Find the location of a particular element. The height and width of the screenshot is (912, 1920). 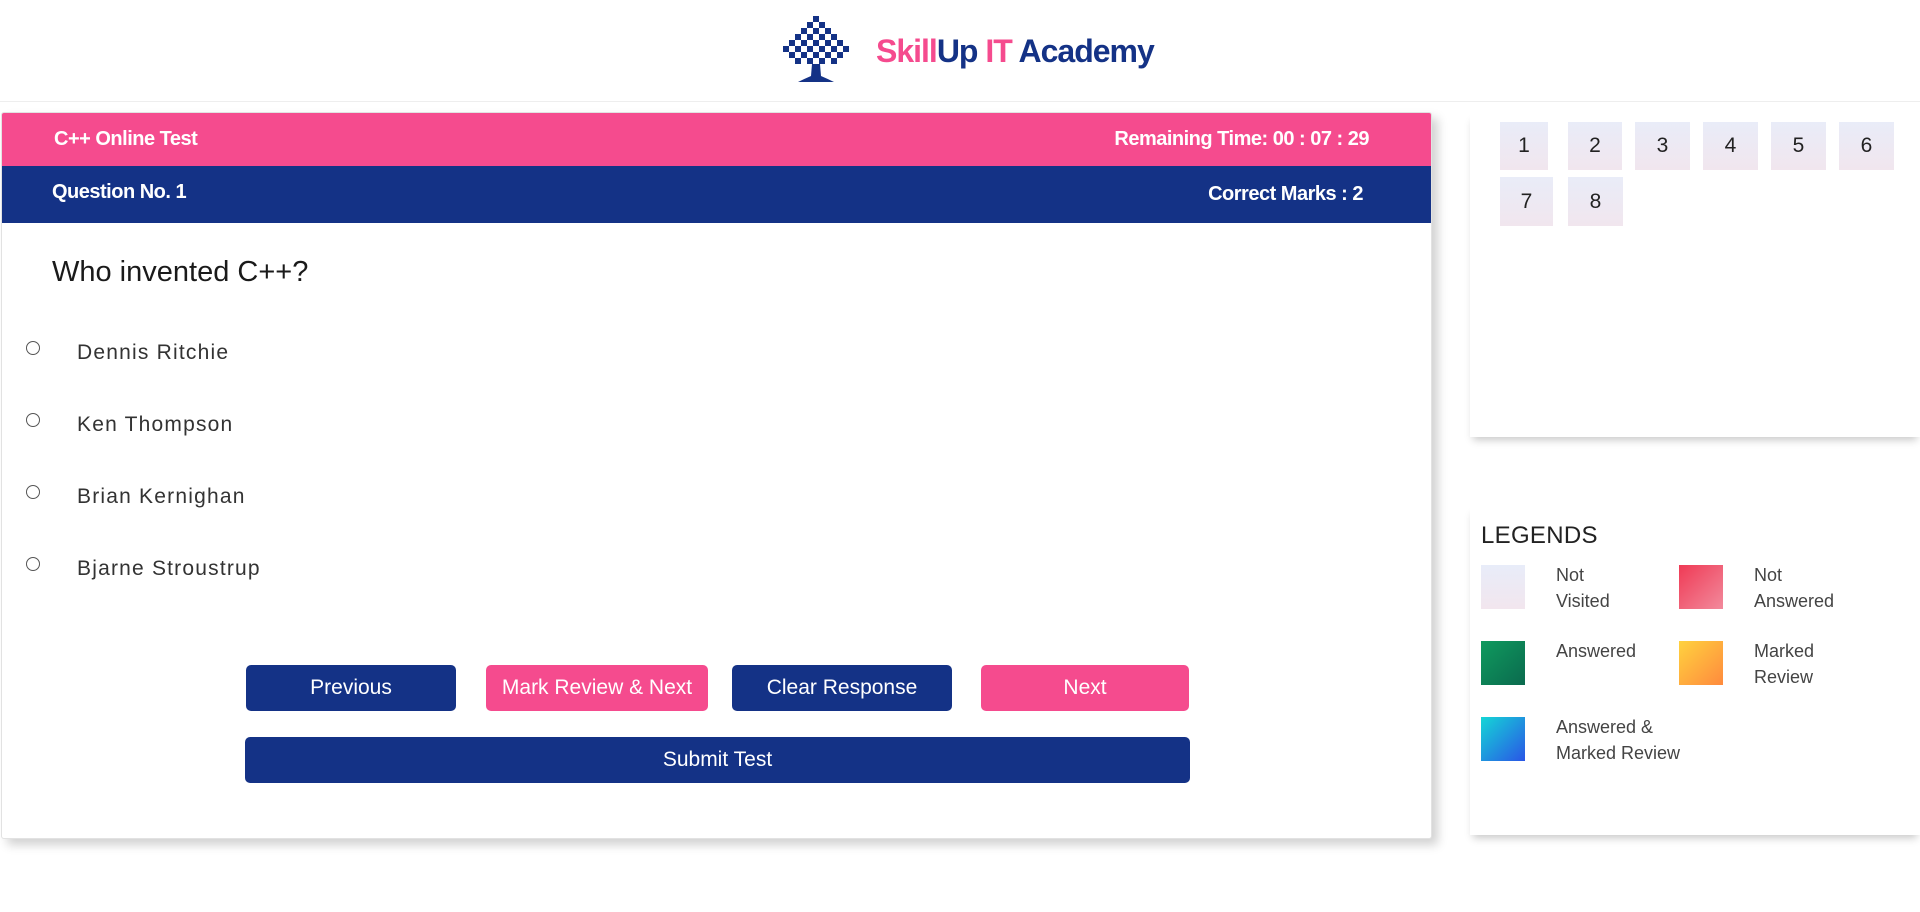

option-3: Brian Kernighan is located at coordinates (135, 496).